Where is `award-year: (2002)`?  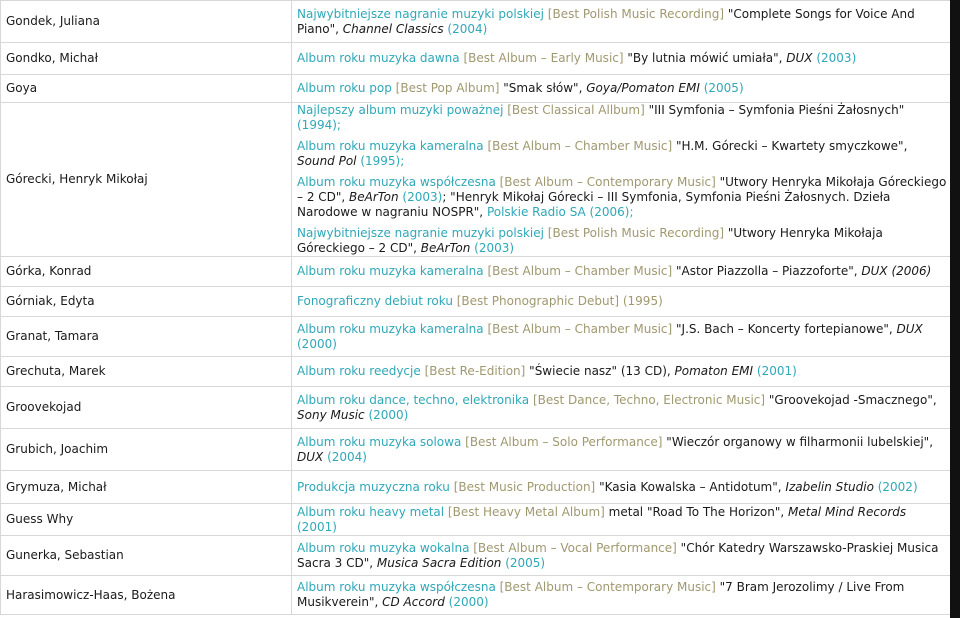 award-year: (2002) is located at coordinates (895, 486).